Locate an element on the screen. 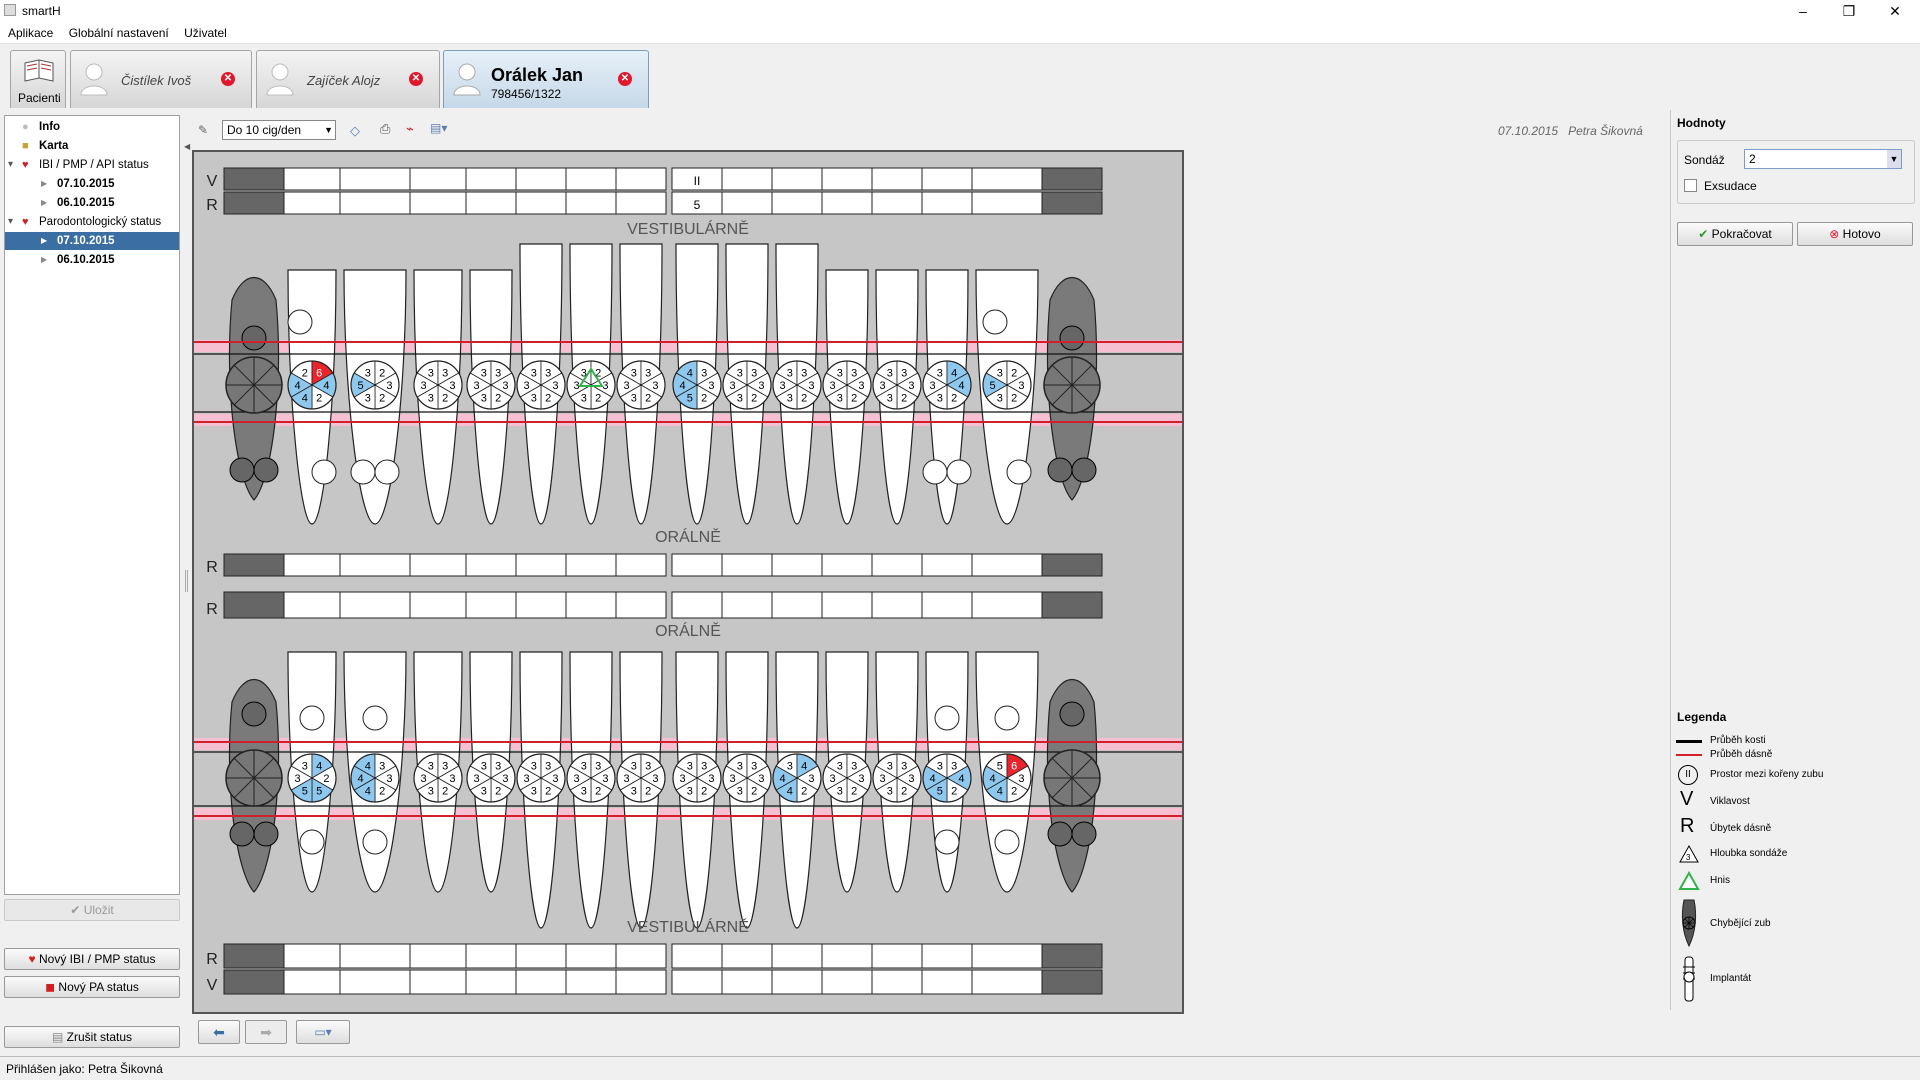  splitter-handle is located at coordinates (186, 581).